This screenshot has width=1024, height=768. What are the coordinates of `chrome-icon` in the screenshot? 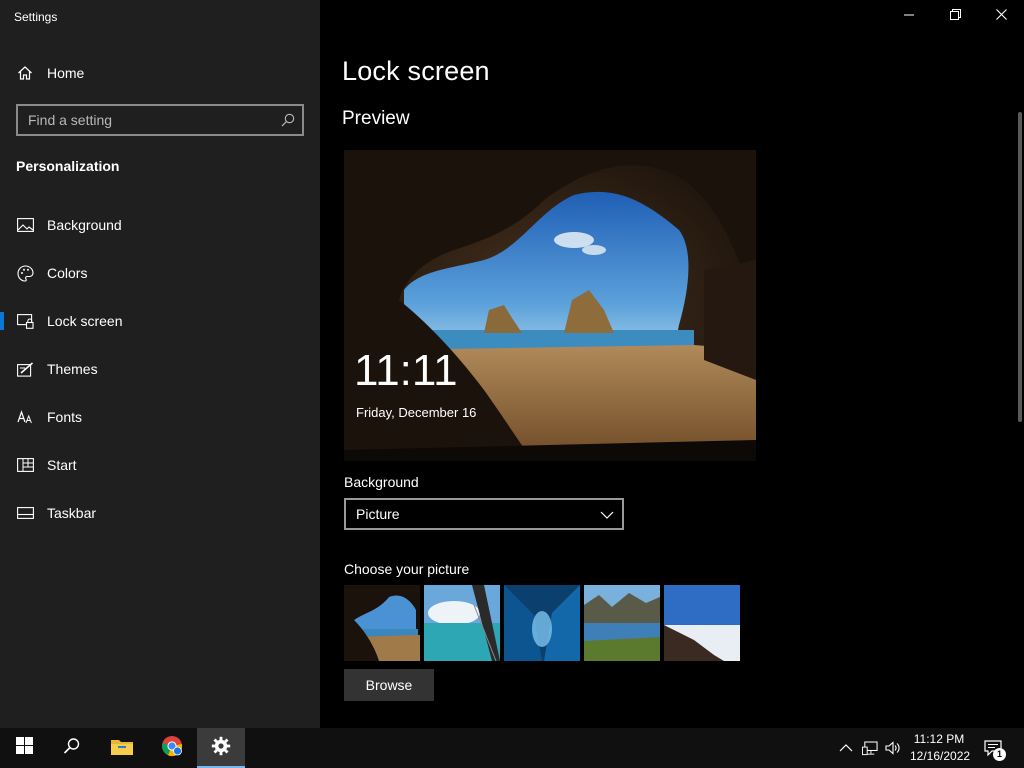 It's located at (172, 748).